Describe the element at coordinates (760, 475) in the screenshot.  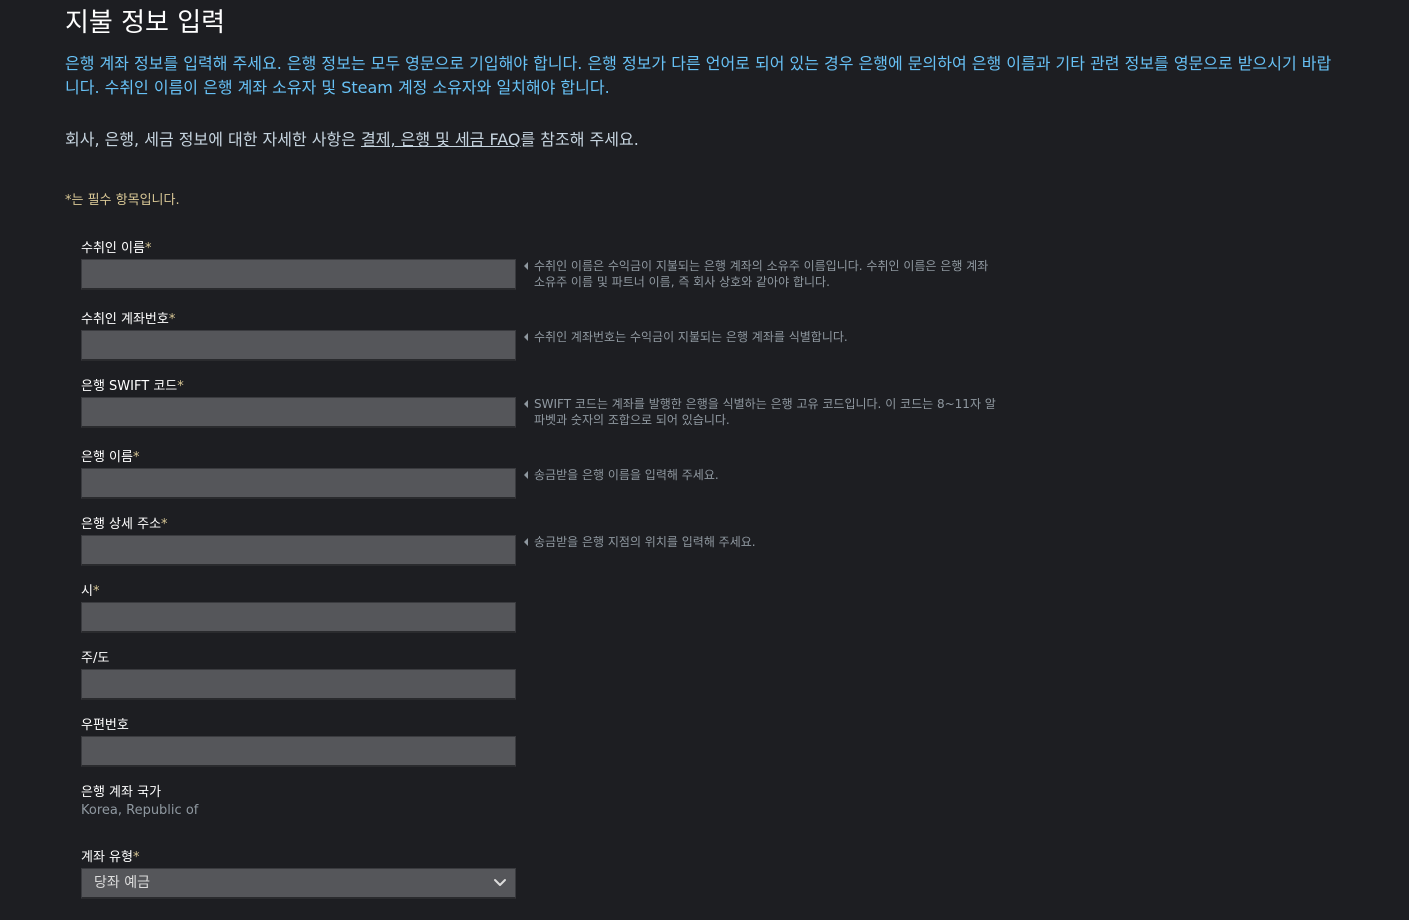
I see `bank-name-hint: 송금받을 은행 이름을 입력해 주세요.` at that location.